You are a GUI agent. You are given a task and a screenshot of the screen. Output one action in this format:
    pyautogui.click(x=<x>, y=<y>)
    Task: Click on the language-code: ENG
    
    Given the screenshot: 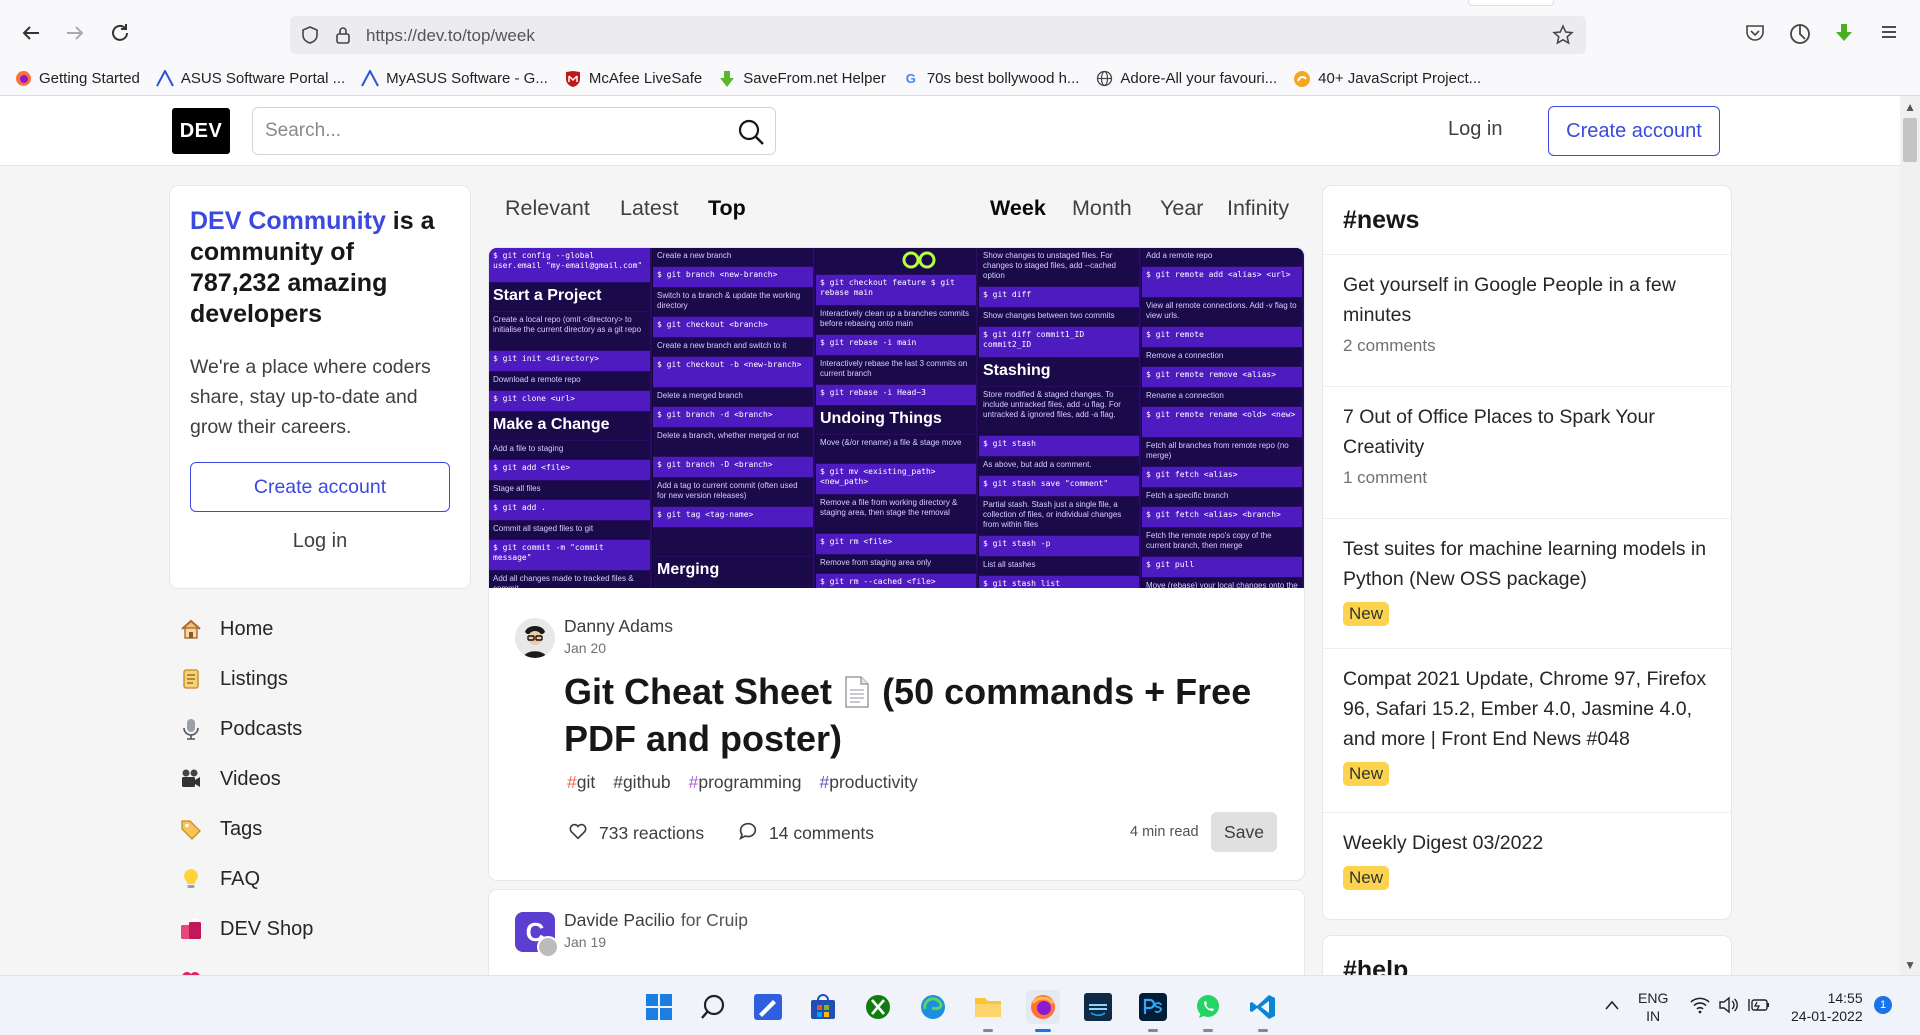 What is the action you would take?
    pyautogui.click(x=1653, y=998)
    